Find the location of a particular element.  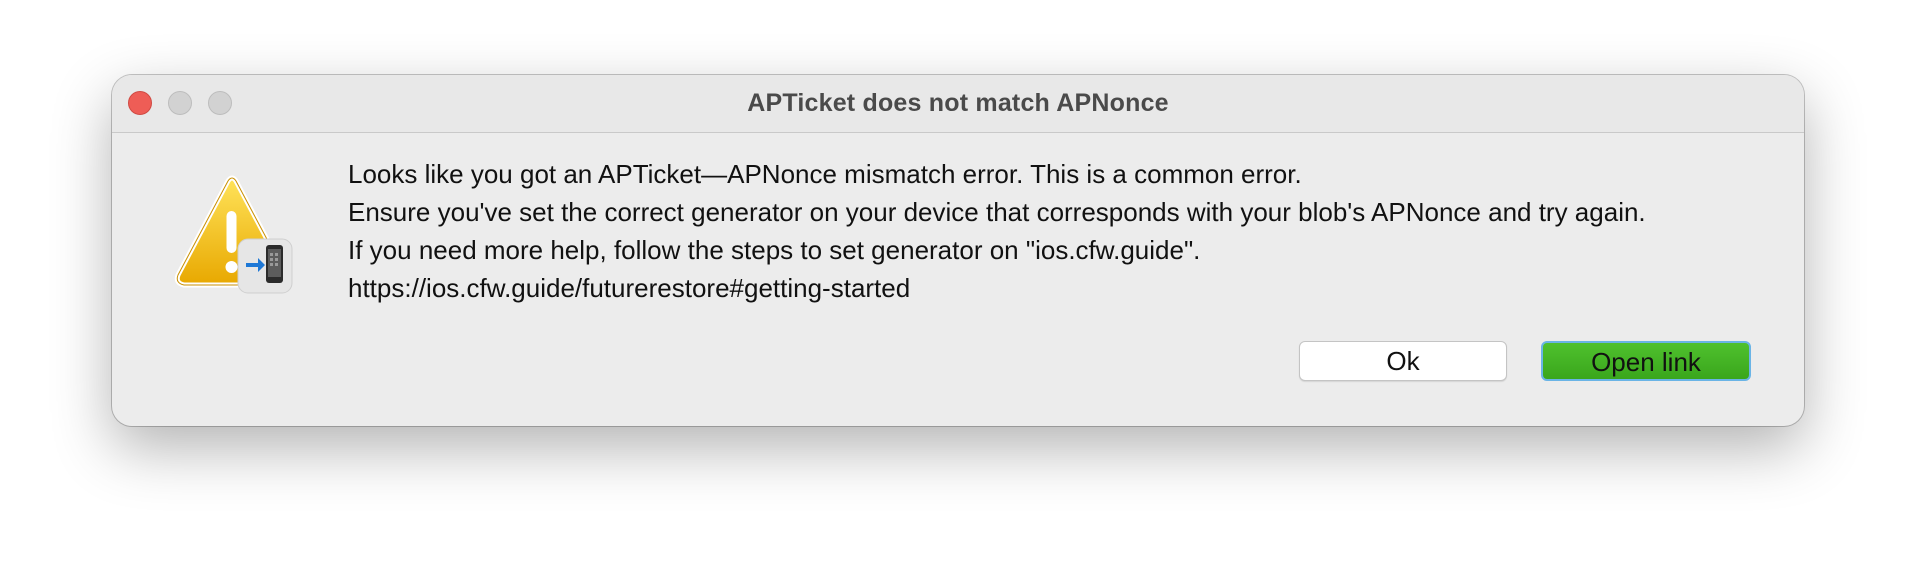

warning-icon is located at coordinates (233, 234).